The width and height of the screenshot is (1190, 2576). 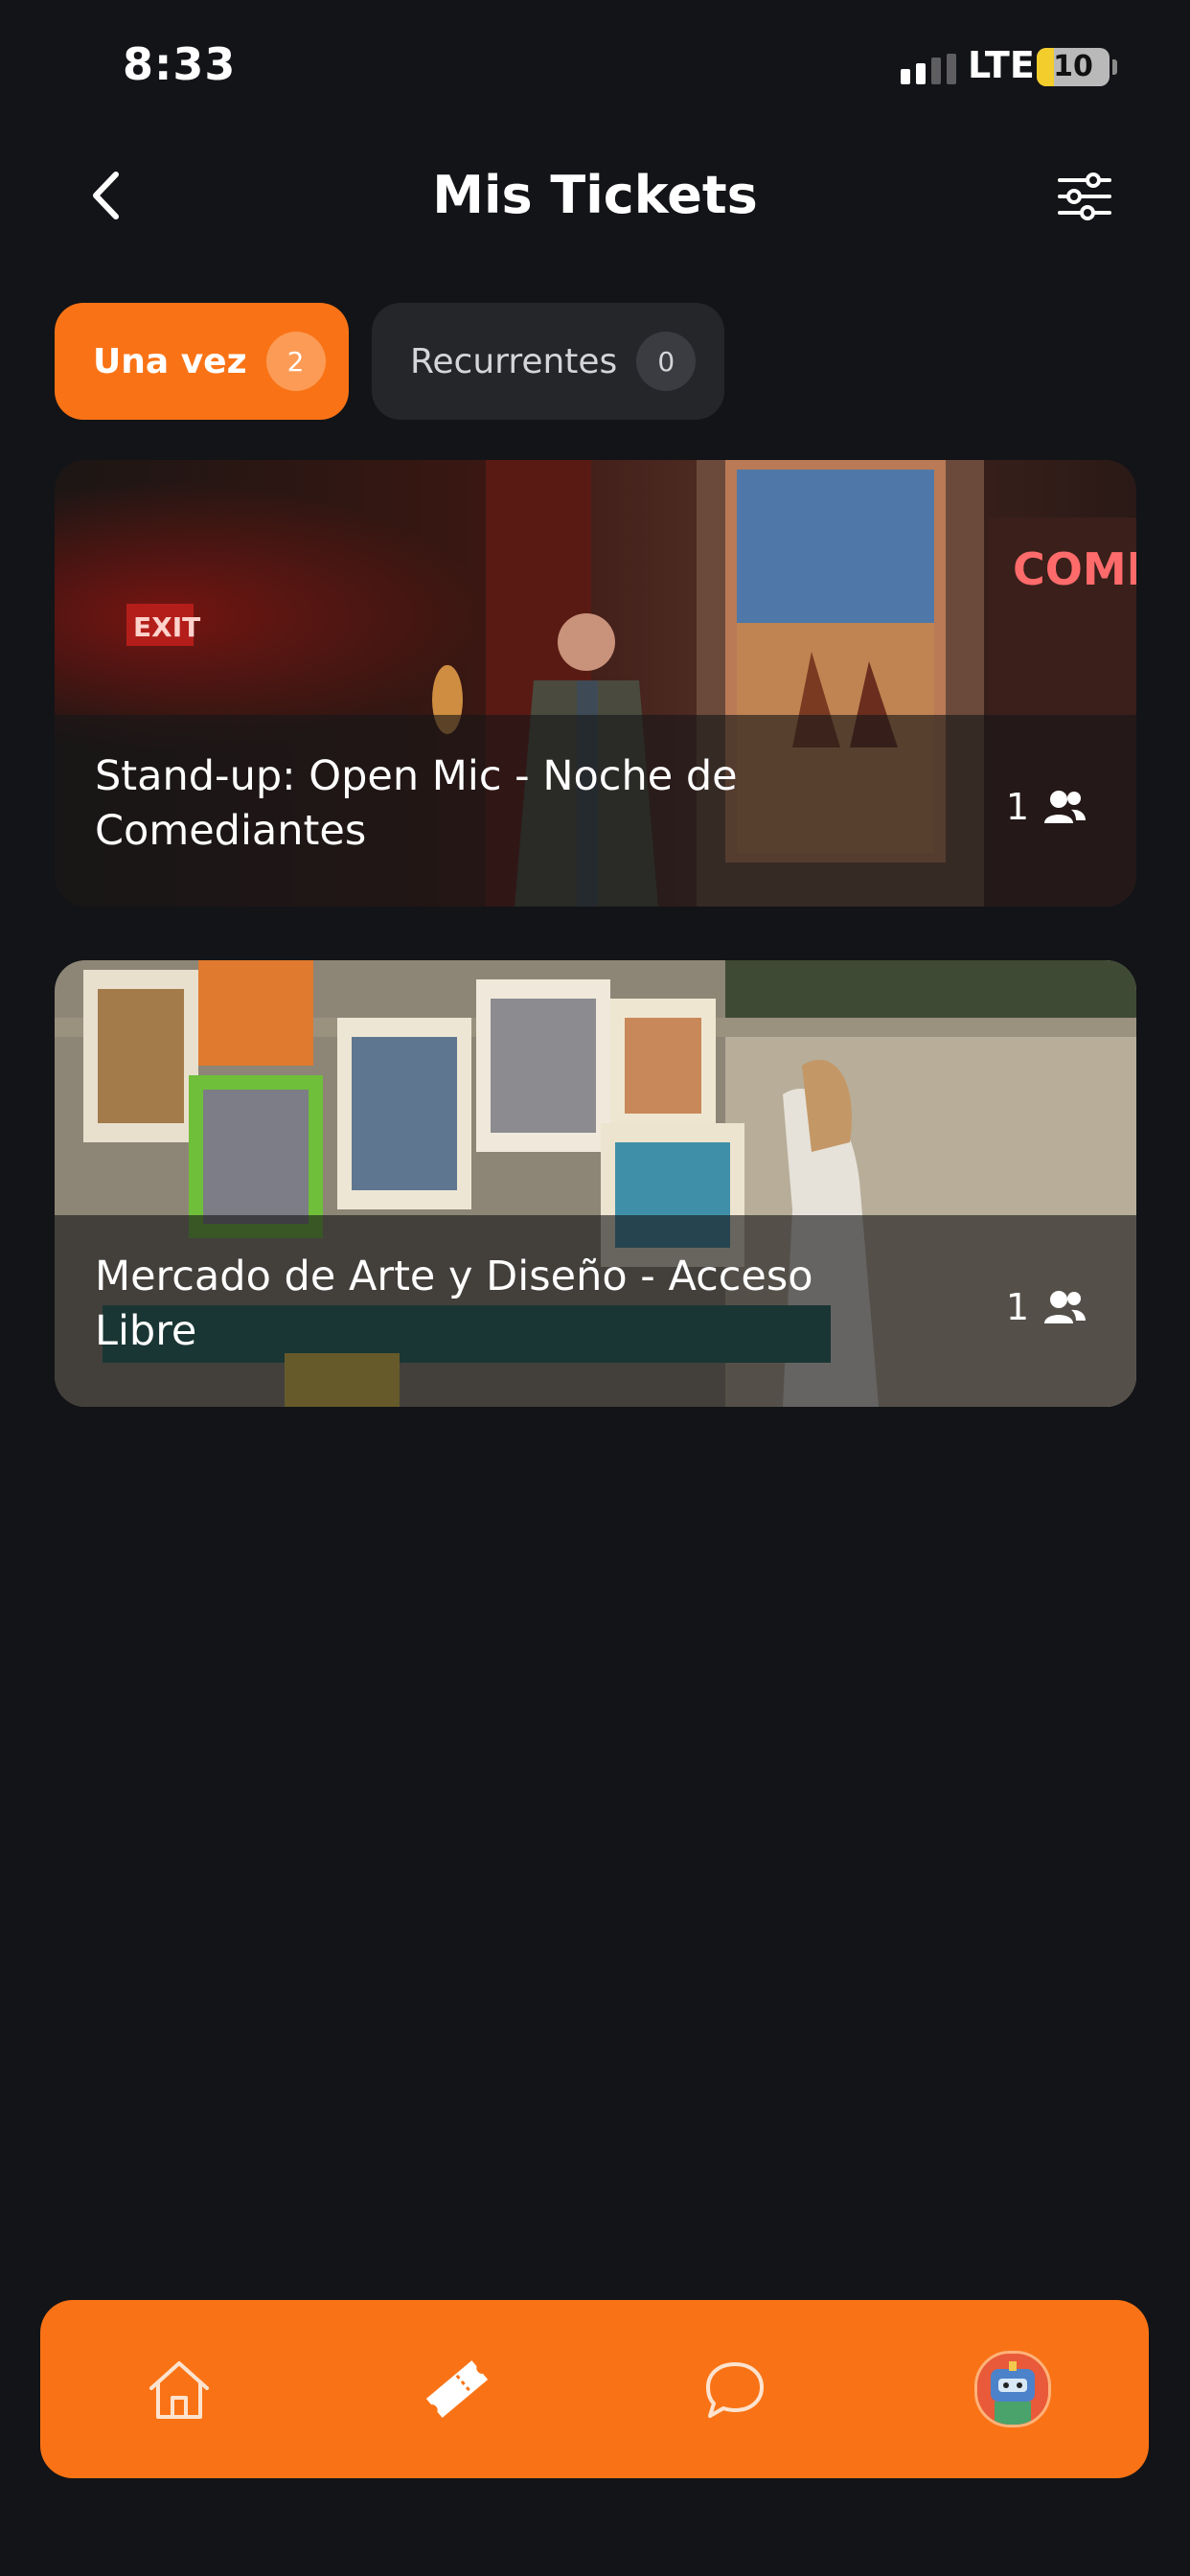 What do you see at coordinates (295, 361) in the screenshot?
I see `tab-count-badge: 2` at bounding box center [295, 361].